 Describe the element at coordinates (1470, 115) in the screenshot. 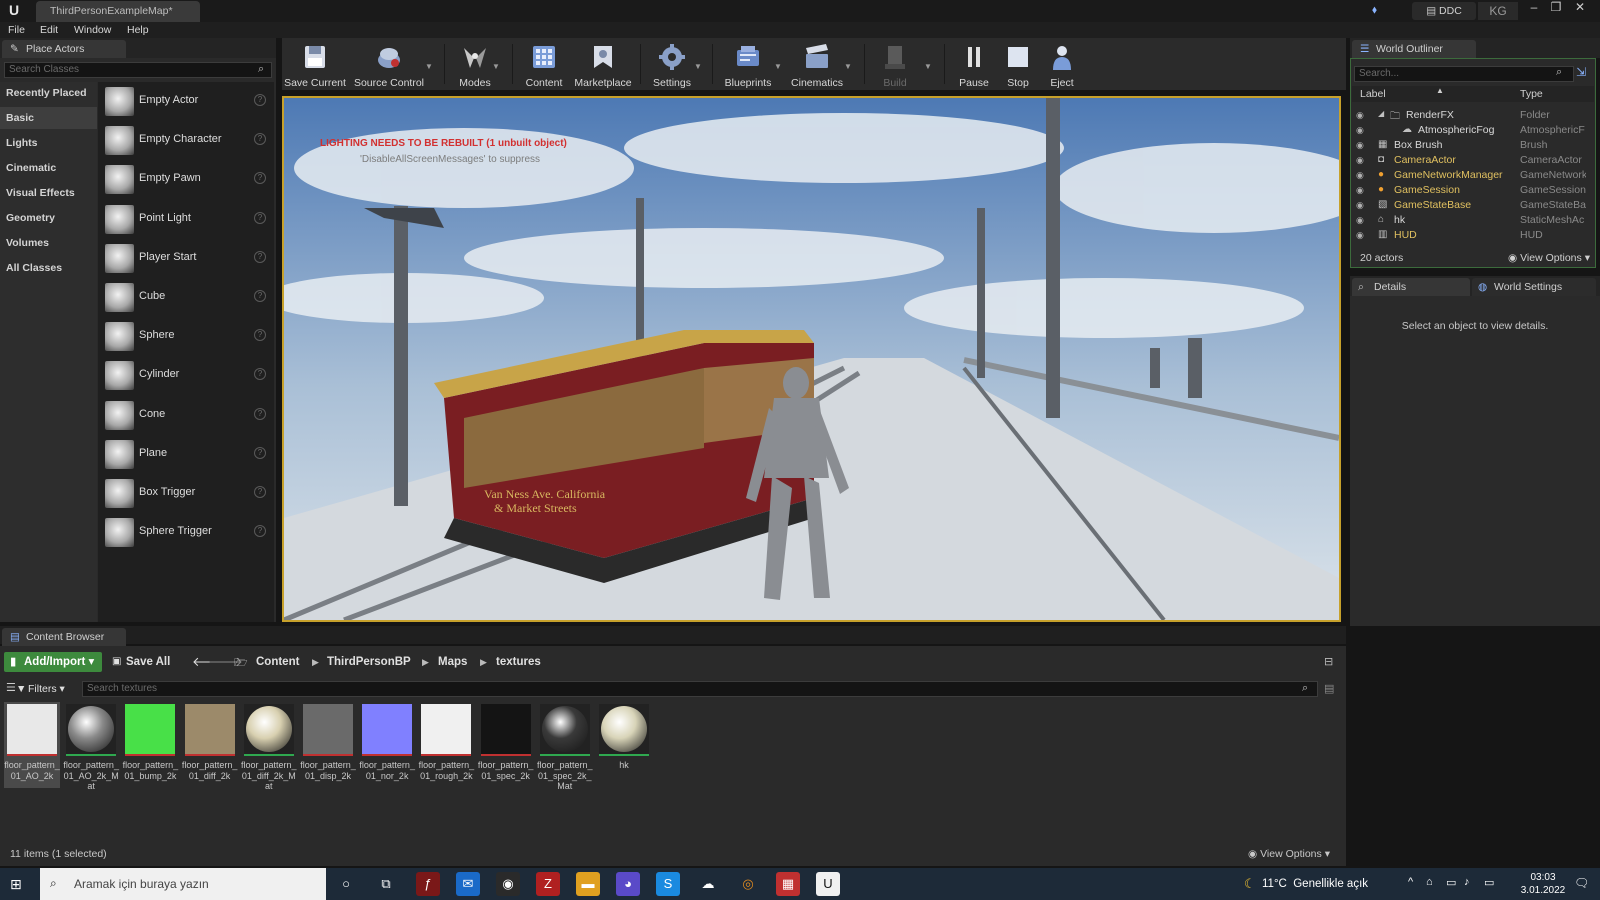

I see `outliner-row: ◉ ◢ 🗀 RenderFX Folder` at that location.